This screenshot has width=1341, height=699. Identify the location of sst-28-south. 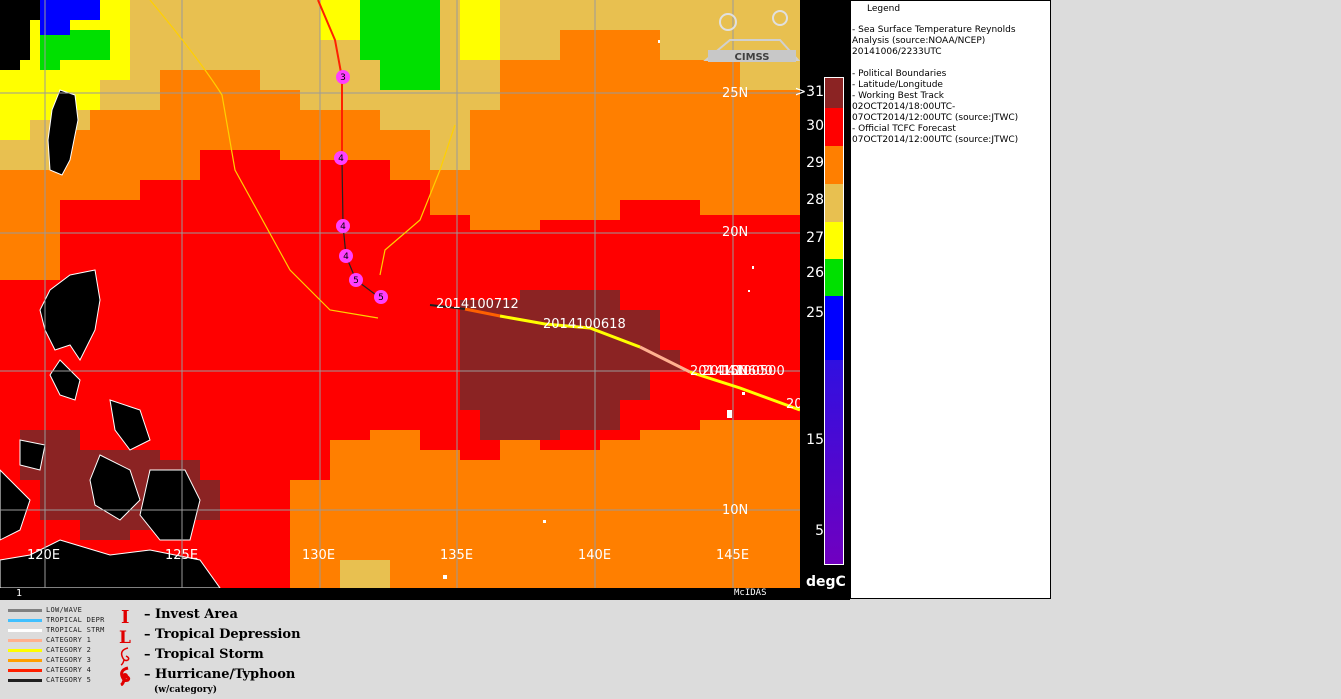
(365, 574).